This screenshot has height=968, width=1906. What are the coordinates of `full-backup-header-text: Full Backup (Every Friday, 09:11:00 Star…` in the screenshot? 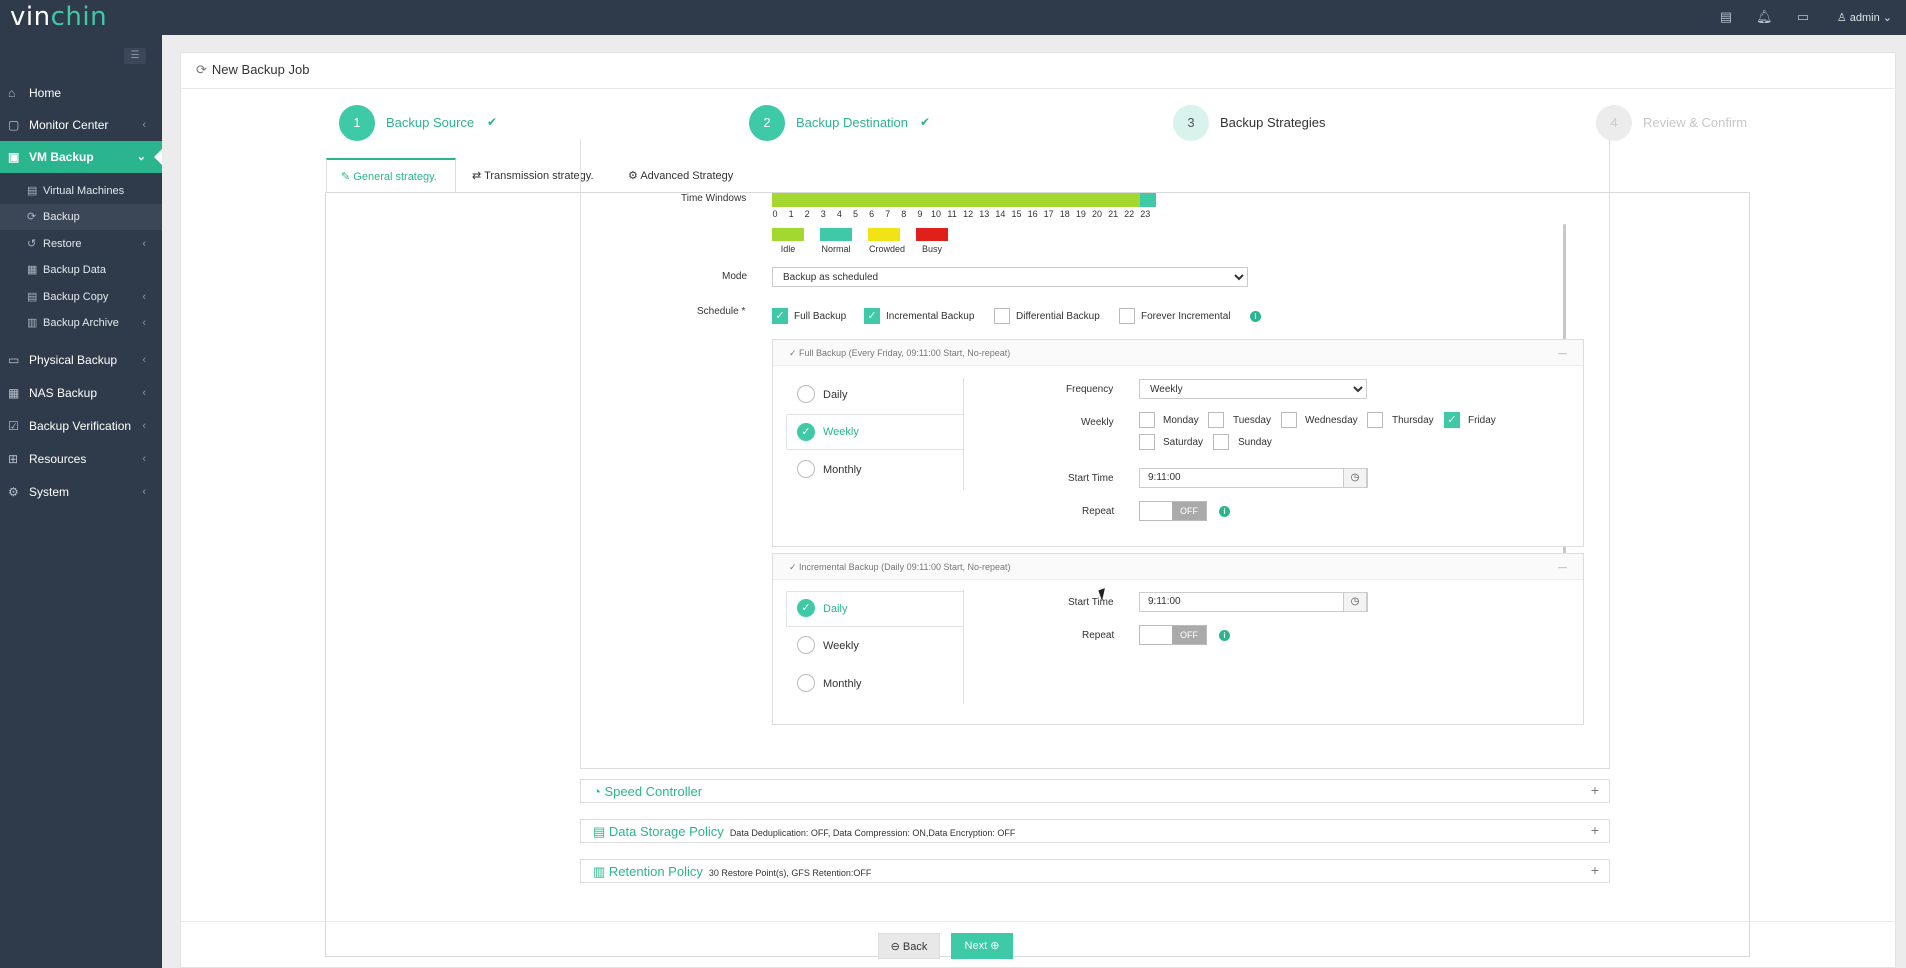 It's located at (905, 353).